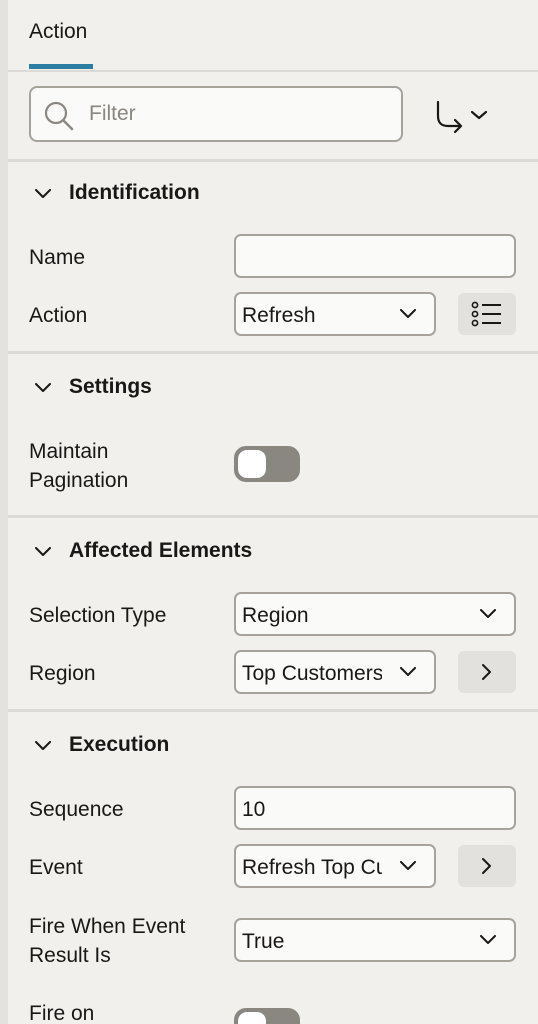 The width and height of the screenshot is (538, 1024). I want to click on go-to-arrow-icon, so click(462, 117).